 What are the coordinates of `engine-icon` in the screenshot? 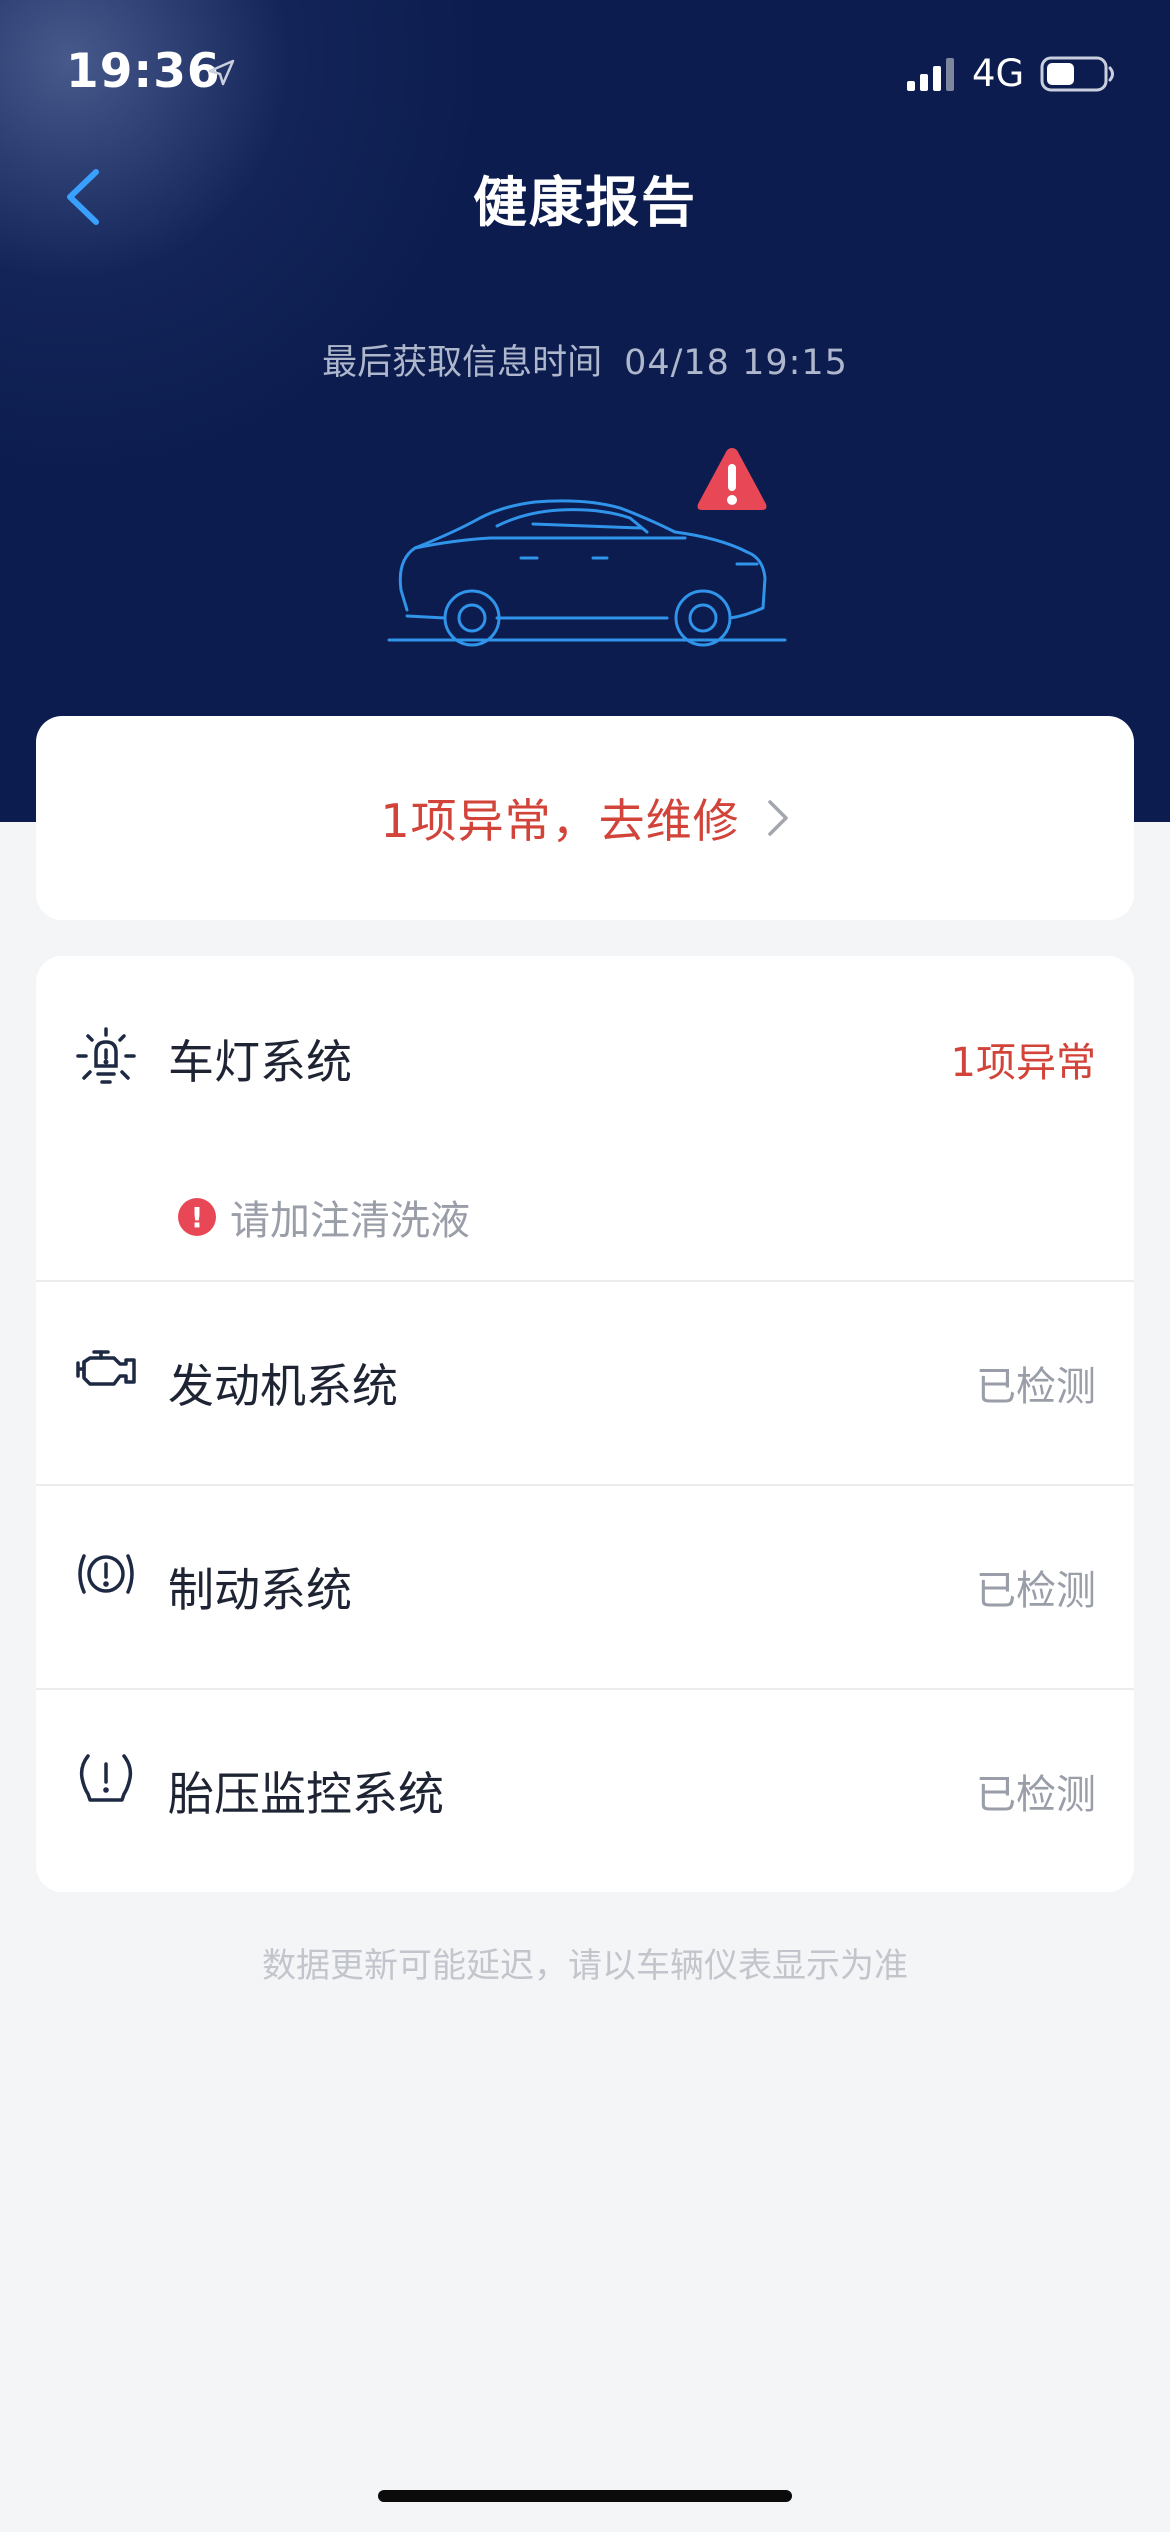 It's located at (106, 1368).